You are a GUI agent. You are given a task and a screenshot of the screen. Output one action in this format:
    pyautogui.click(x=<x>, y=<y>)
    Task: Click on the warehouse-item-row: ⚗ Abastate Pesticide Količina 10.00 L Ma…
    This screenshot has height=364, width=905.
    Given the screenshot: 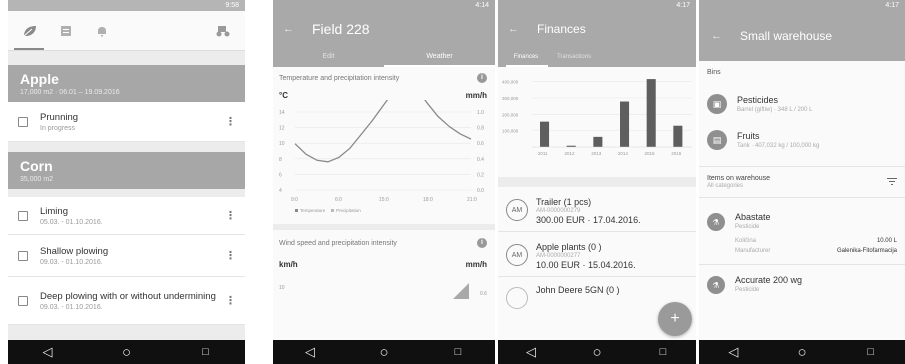 What is the action you would take?
    pyautogui.click(x=802, y=232)
    